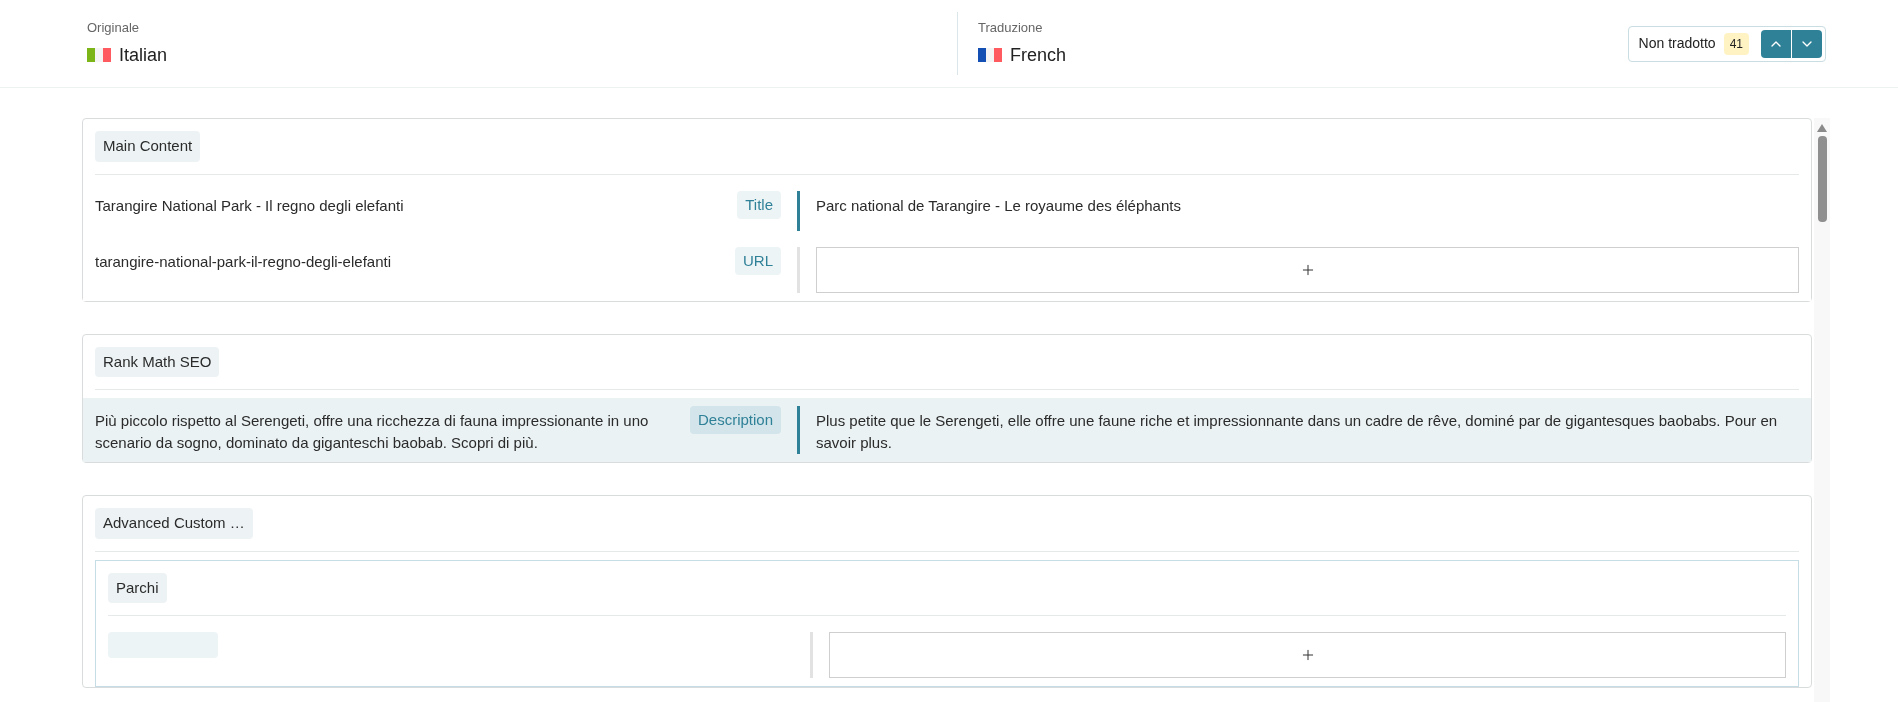  I want to click on language-name: Italian, so click(143, 55).